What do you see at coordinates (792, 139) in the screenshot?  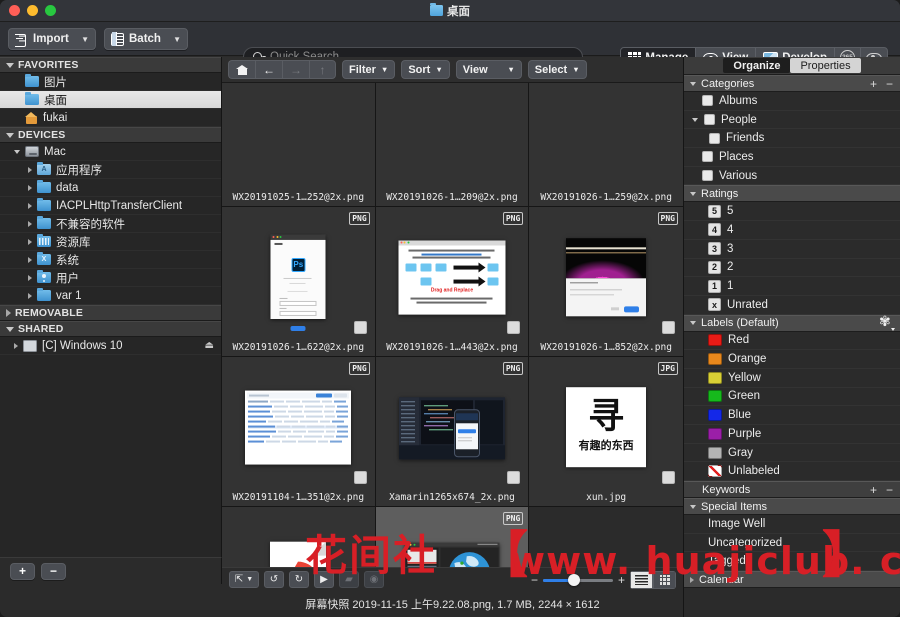 I see `category-item-friends: Friends` at bounding box center [792, 139].